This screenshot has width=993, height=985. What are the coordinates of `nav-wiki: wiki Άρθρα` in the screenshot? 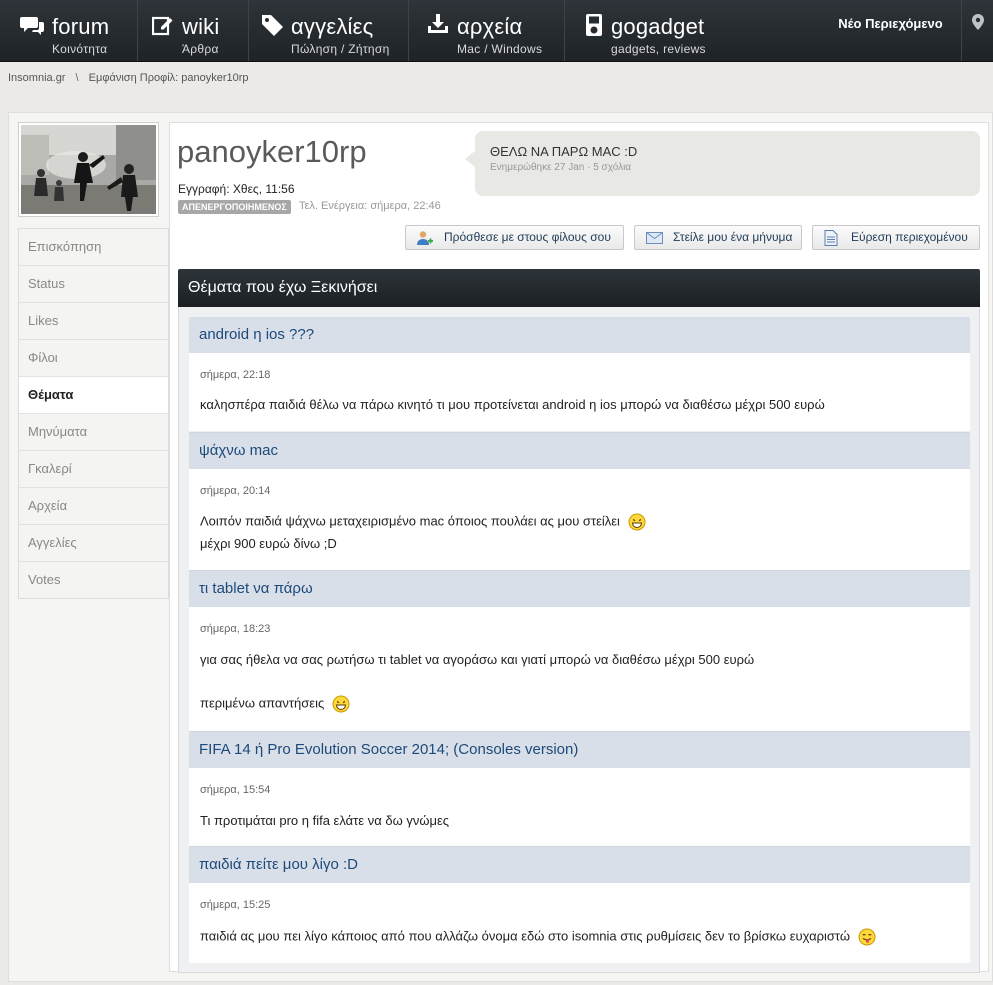 It's located at (193, 30).